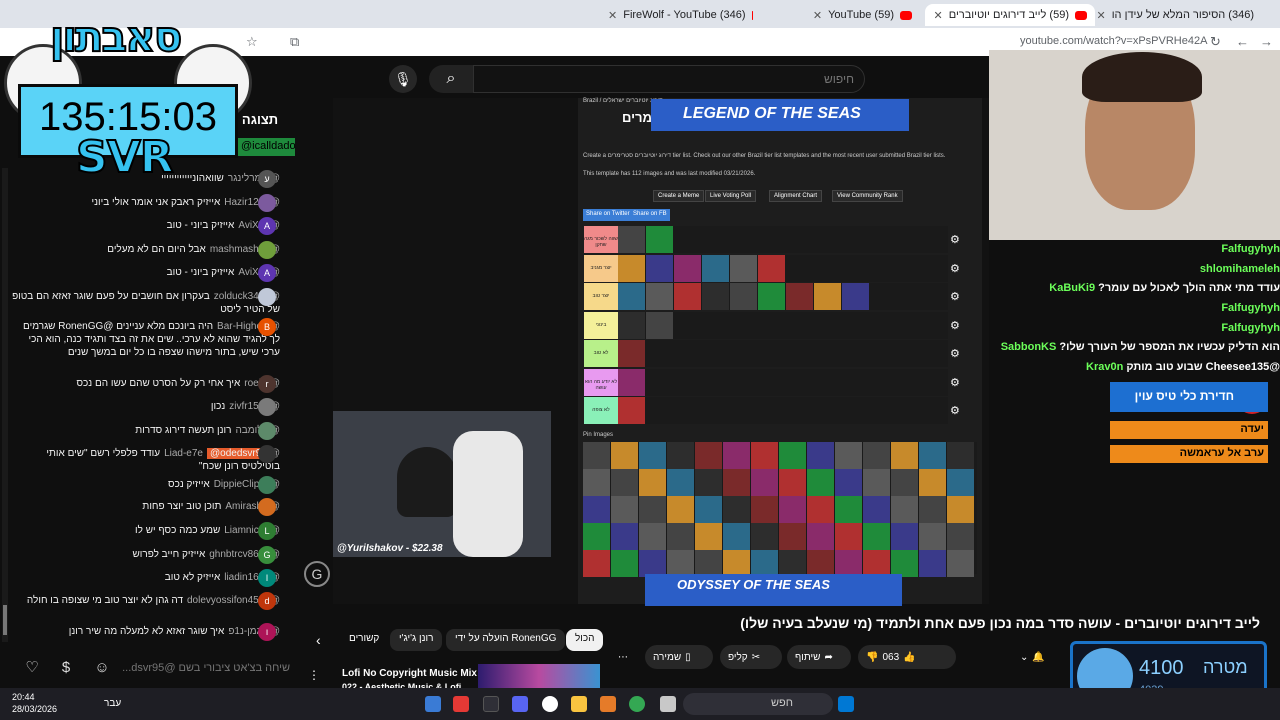 The height and width of the screenshot is (720, 1280). I want to click on language-indicator: עבר, so click(112, 703).